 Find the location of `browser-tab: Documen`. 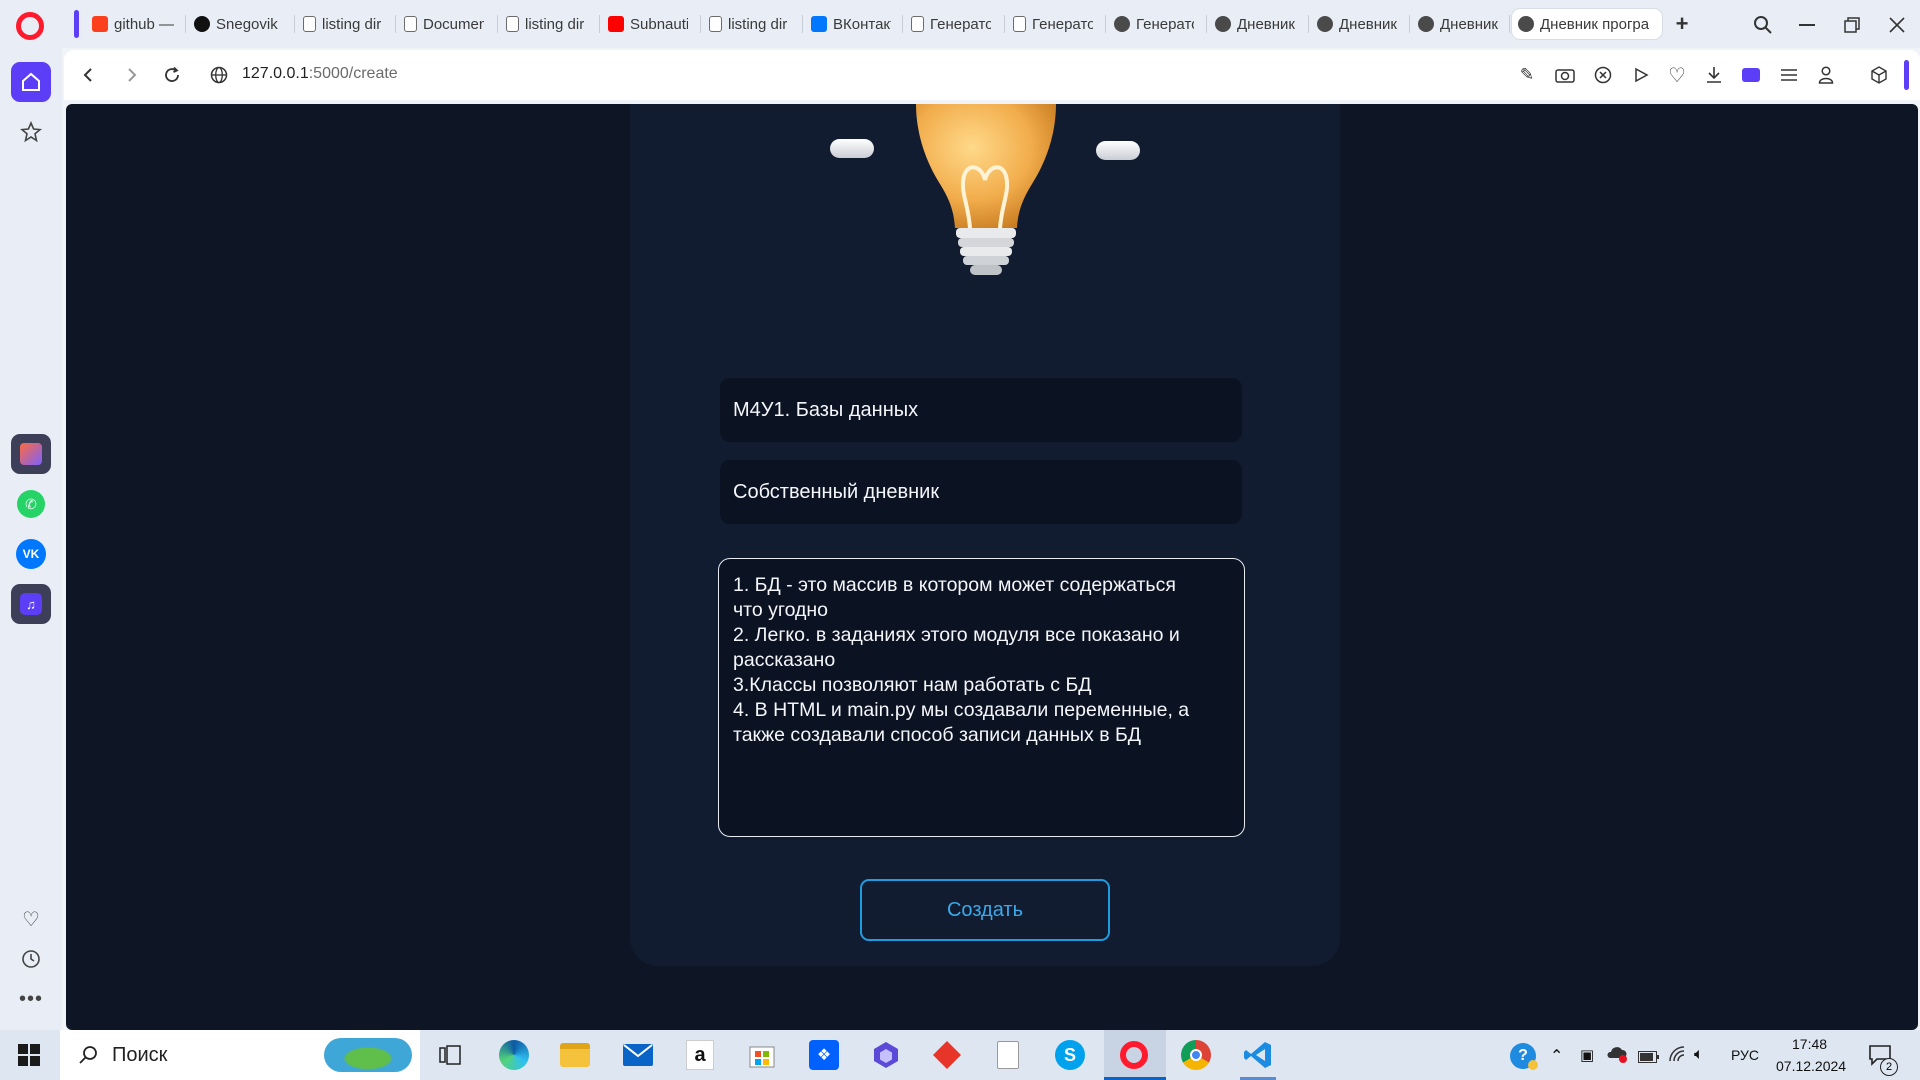

browser-tab: Documen is located at coordinates (444, 24).